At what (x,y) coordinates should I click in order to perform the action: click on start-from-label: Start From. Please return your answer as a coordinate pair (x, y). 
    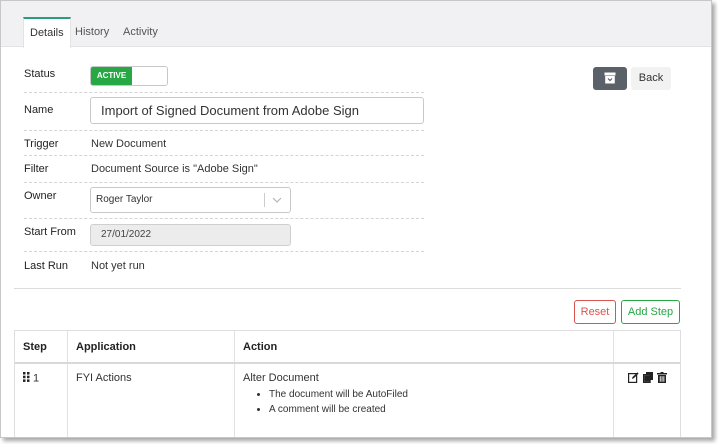
    Looking at the image, I should click on (50, 232).